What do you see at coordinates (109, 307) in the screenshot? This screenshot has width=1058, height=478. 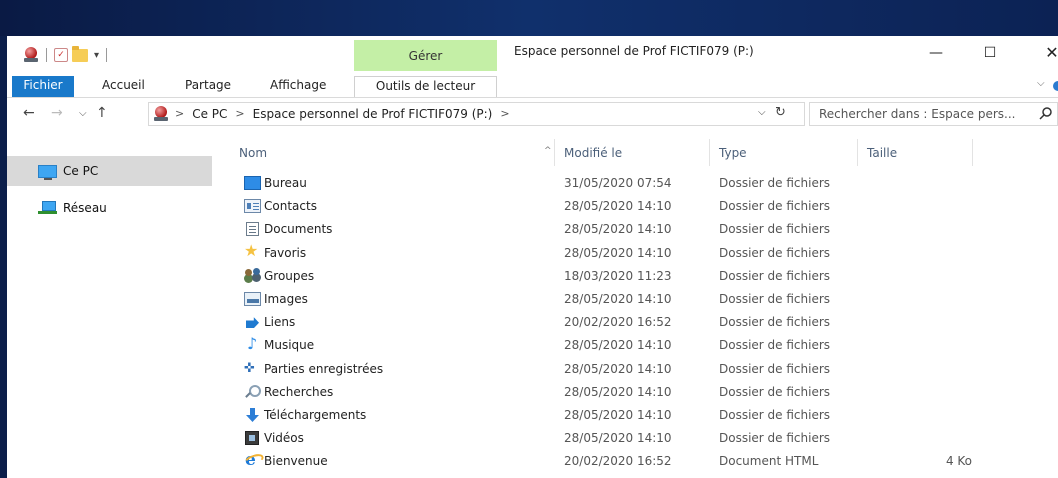 I see `navigation-pane: Ce PC Réseau` at bounding box center [109, 307].